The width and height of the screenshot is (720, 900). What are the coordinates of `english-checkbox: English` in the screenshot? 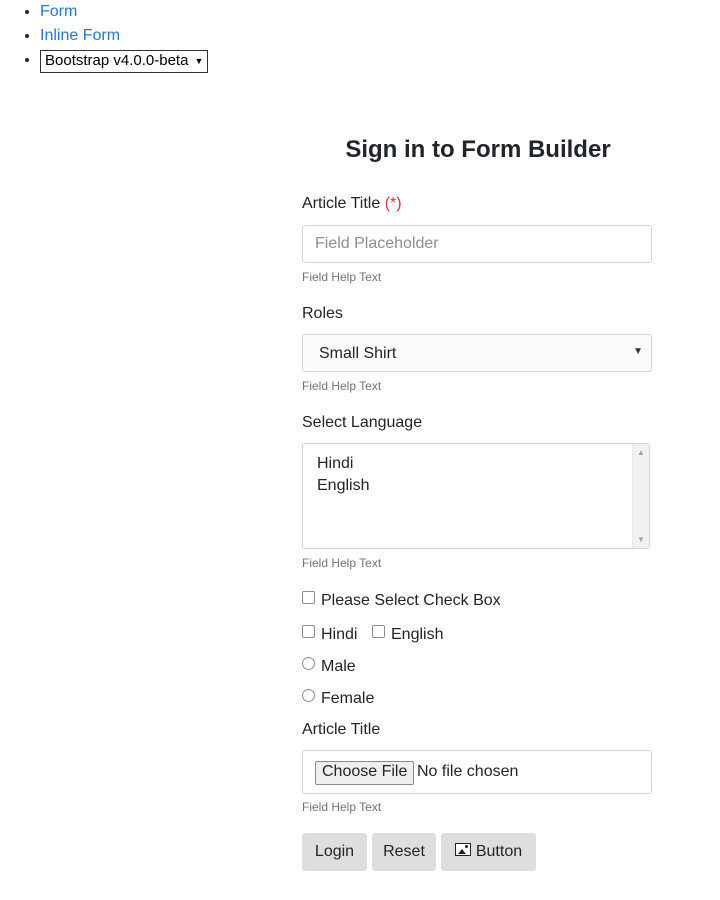 It's located at (407, 634).